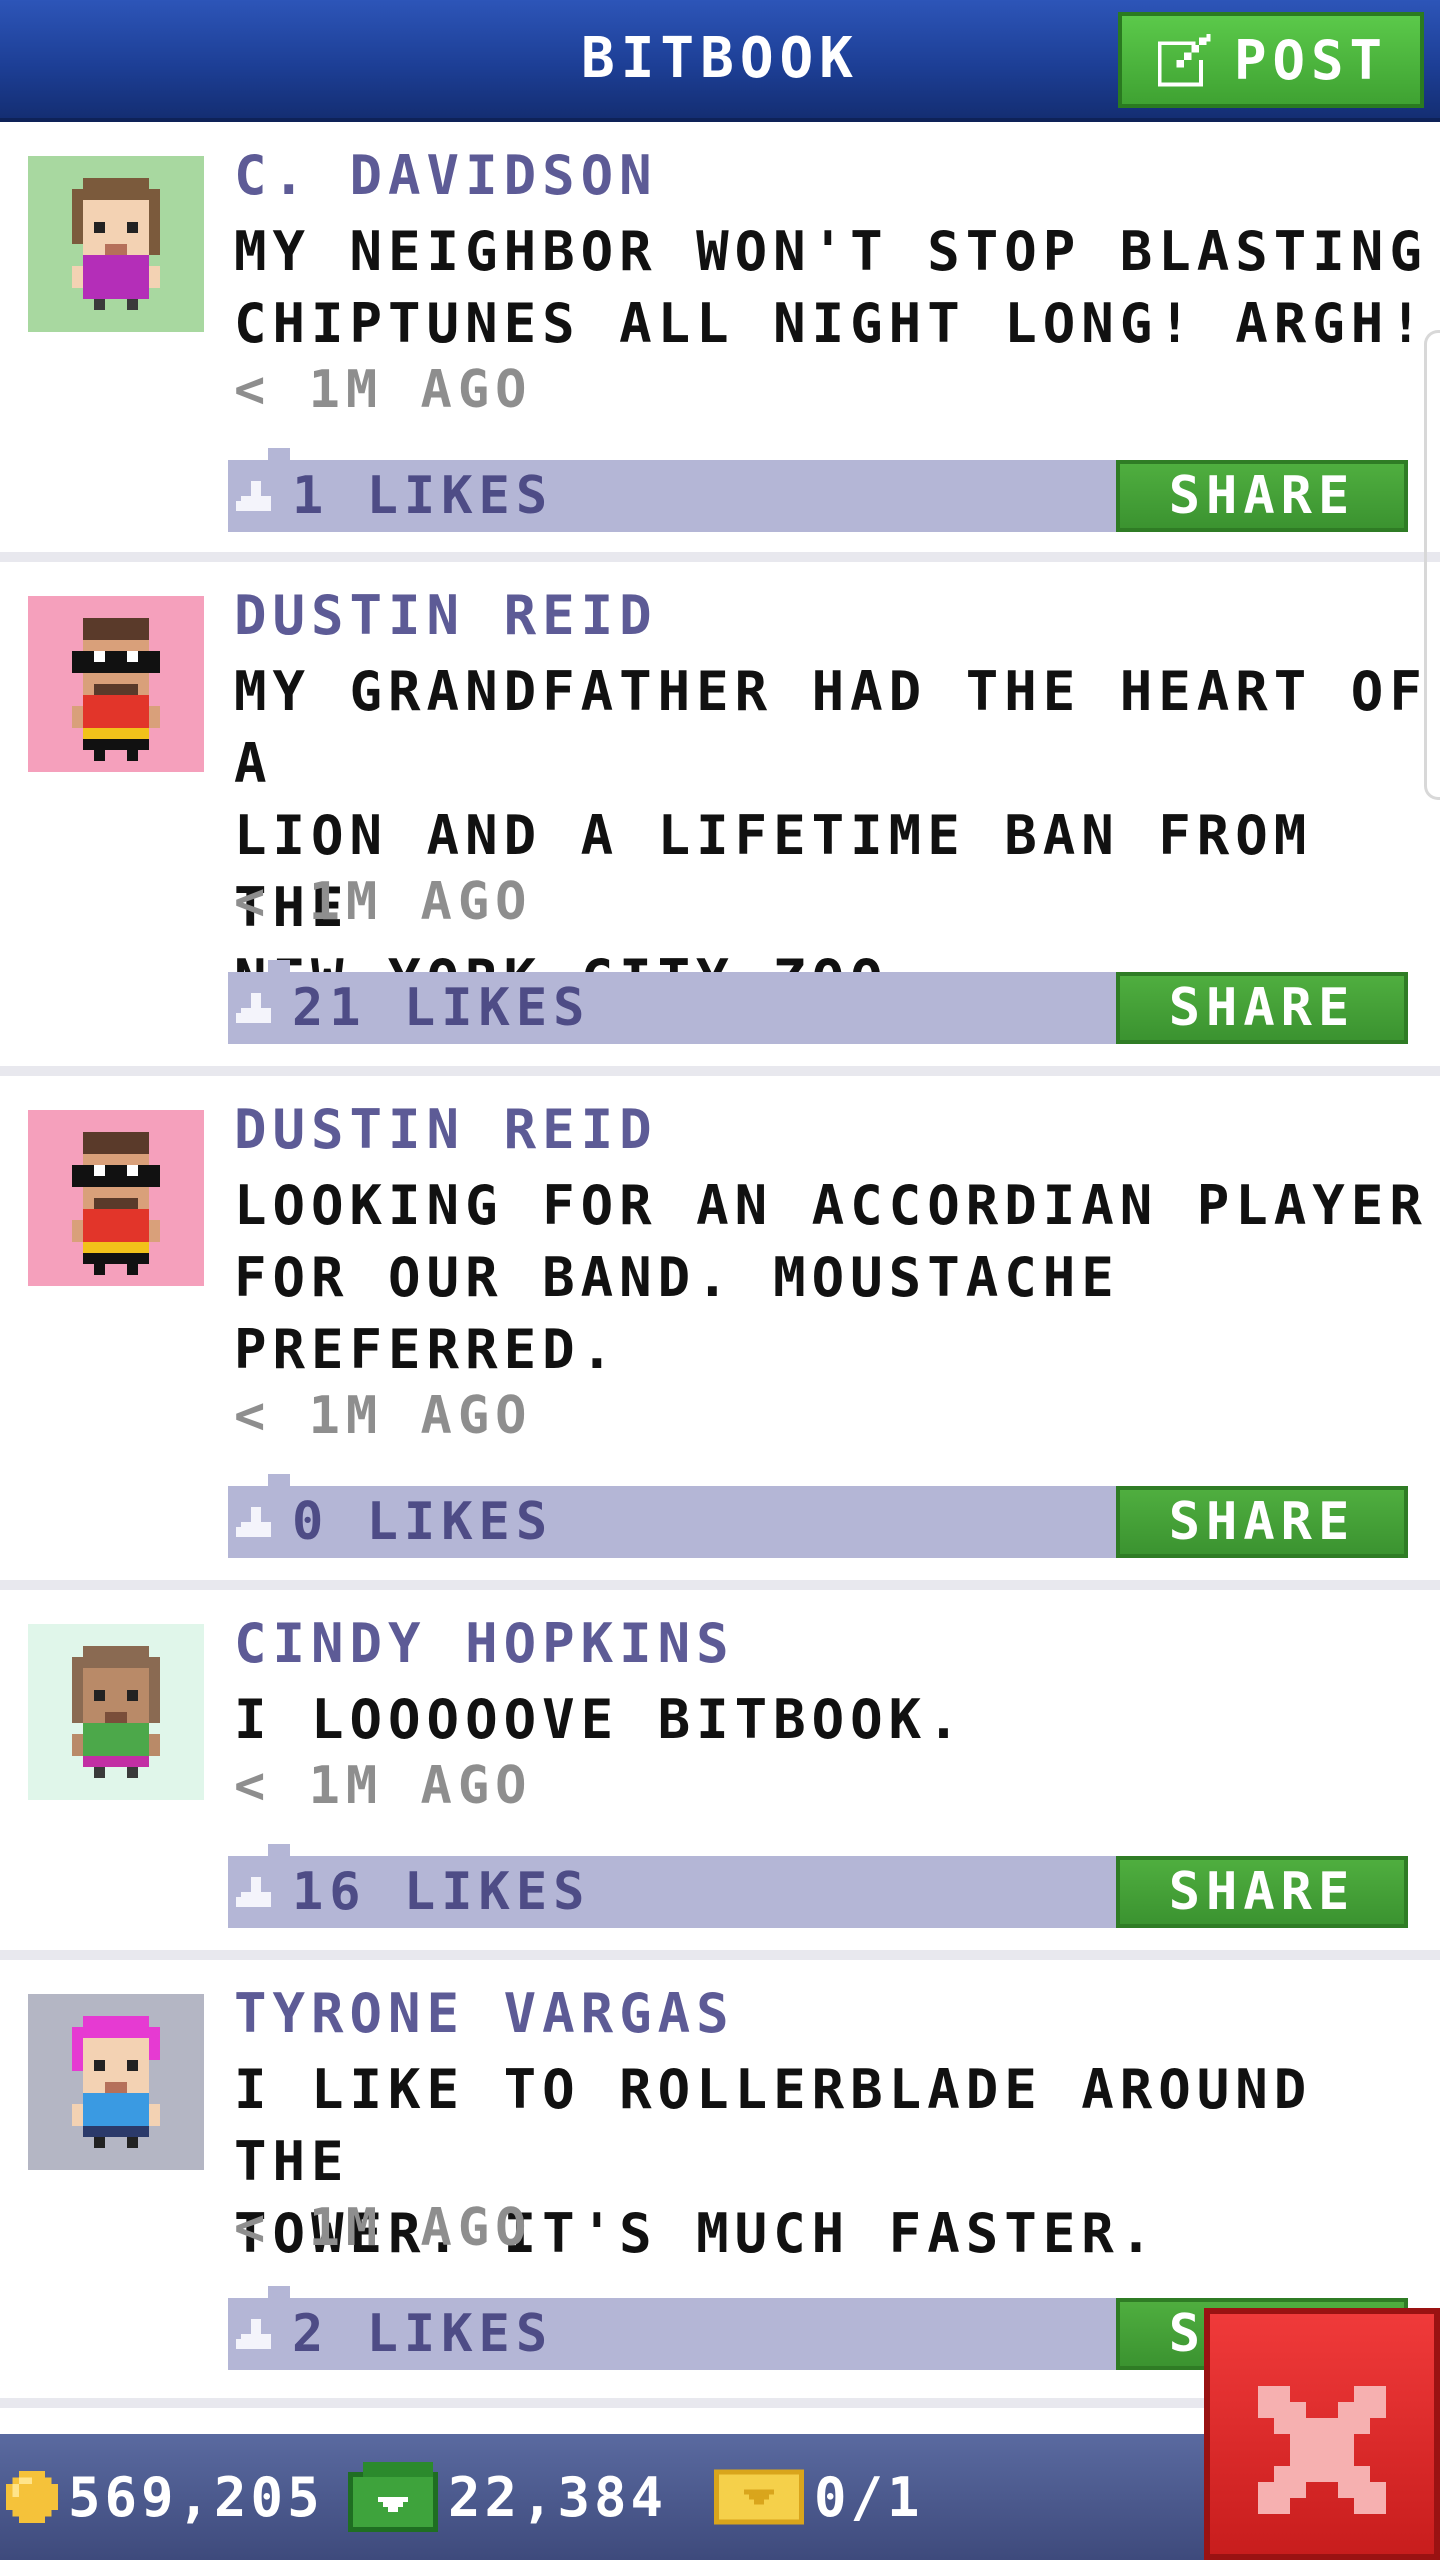 The width and height of the screenshot is (1440, 2560). Describe the element at coordinates (869, 2497) in the screenshot. I see `tickets-value: 0/1` at that location.